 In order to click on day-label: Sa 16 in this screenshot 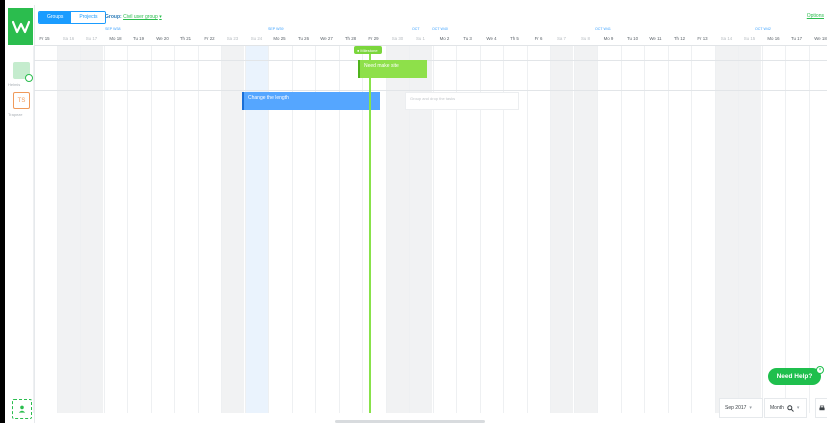, I will do `click(68, 38)`.